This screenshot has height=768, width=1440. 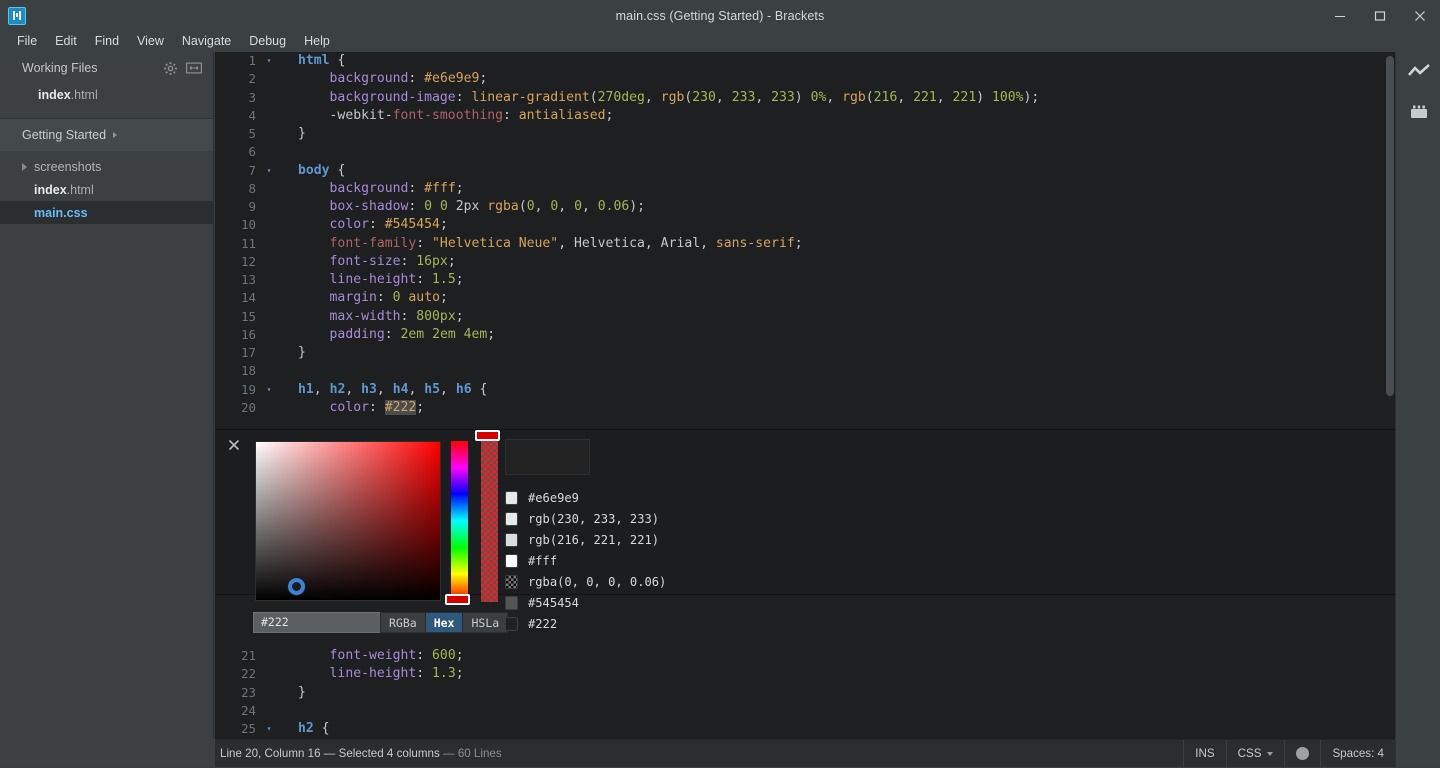 I want to click on code-line: 20 color: #222;, so click(x=805, y=408).